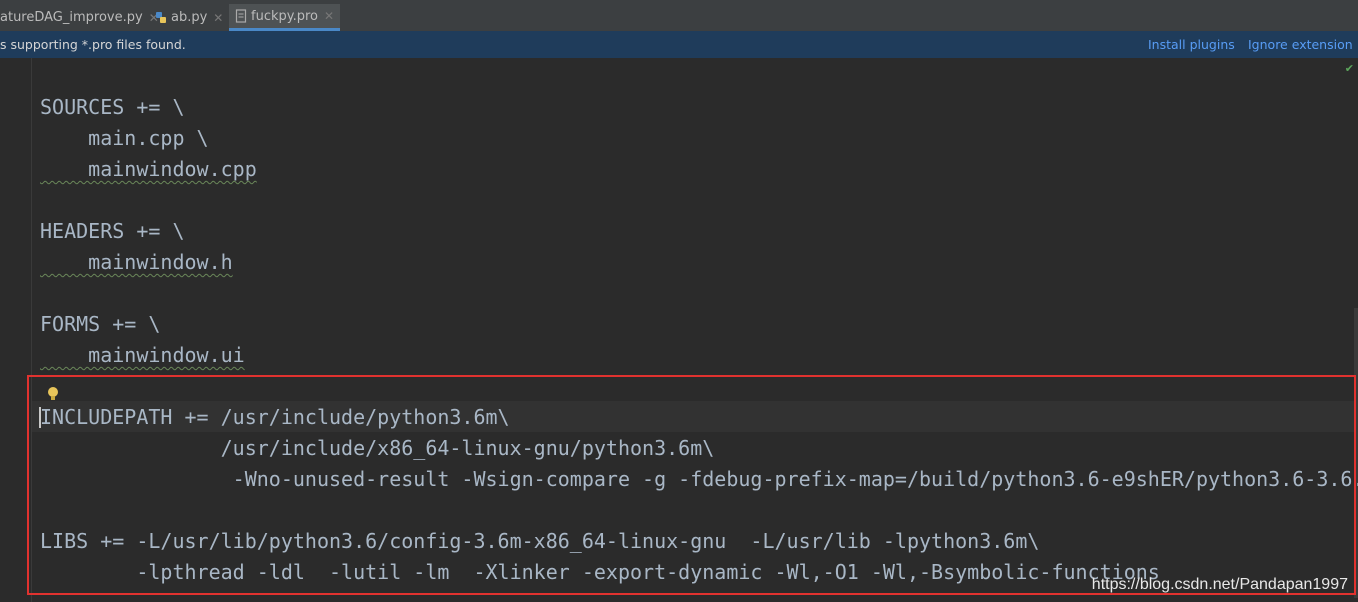  What do you see at coordinates (100, 324) in the screenshot?
I see `code-line: FORMS += \` at bounding box center [100, 324].